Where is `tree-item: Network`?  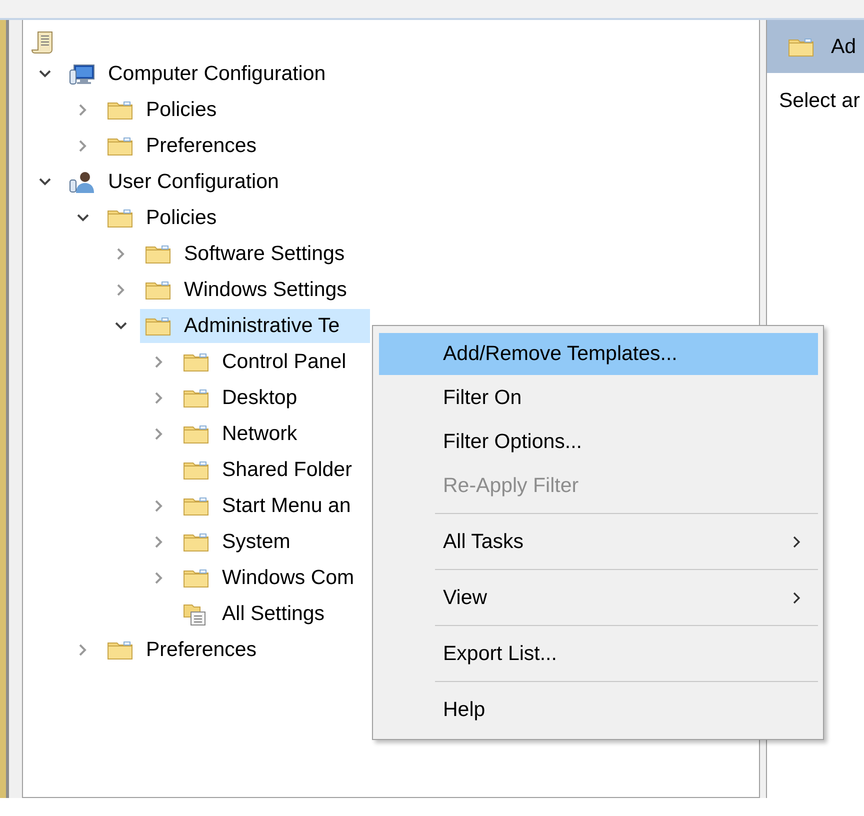 tree-item: Network is located at coordinates (242, 434).